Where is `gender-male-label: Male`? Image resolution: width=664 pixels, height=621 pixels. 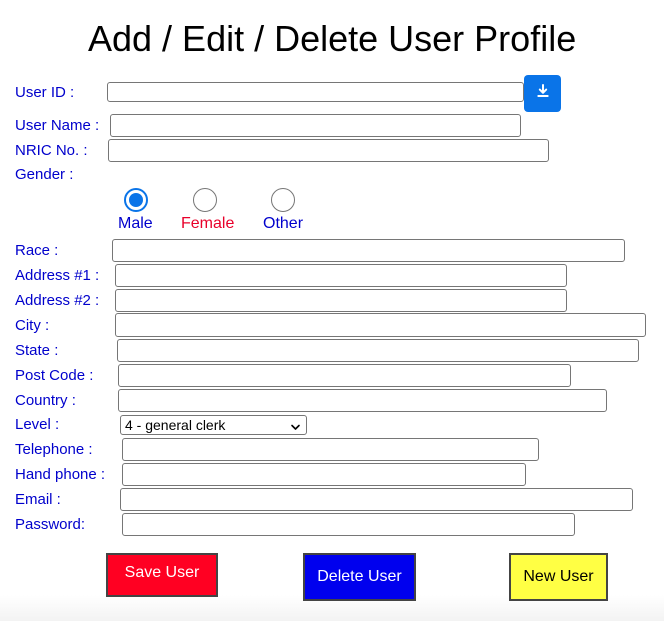
gender-male-label: Male is located at coordinates (135, 224).